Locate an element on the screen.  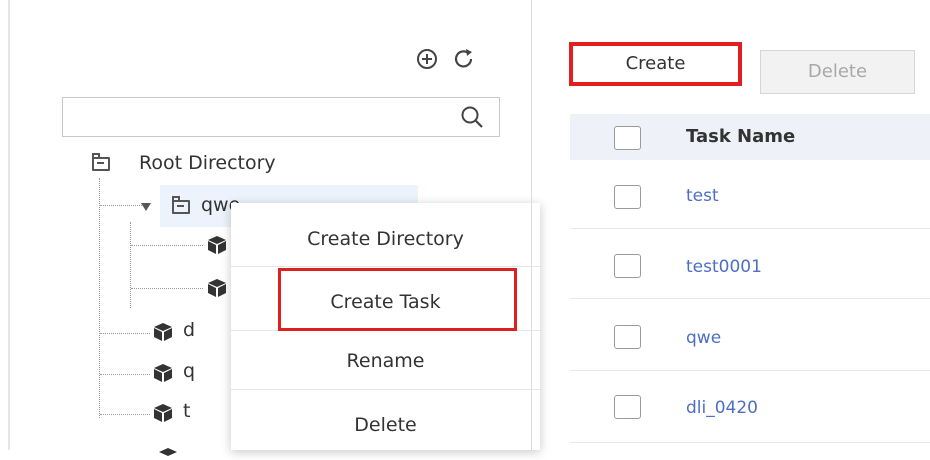
column-header-task-name: Task Name is located at coordinates (740, 136).